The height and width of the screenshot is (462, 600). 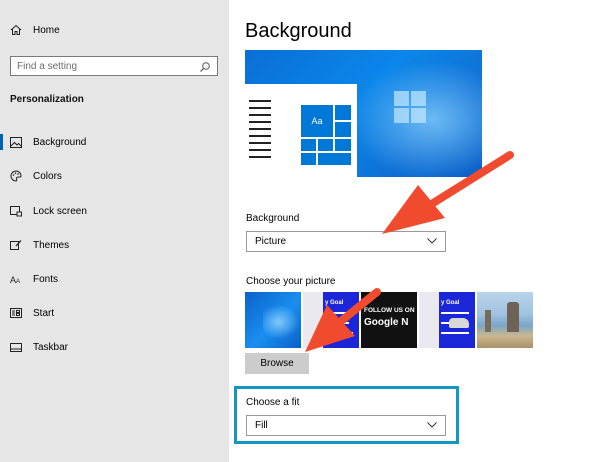 I want to click on sidebar-item-colors: Colors, so click(x=114, y=176).